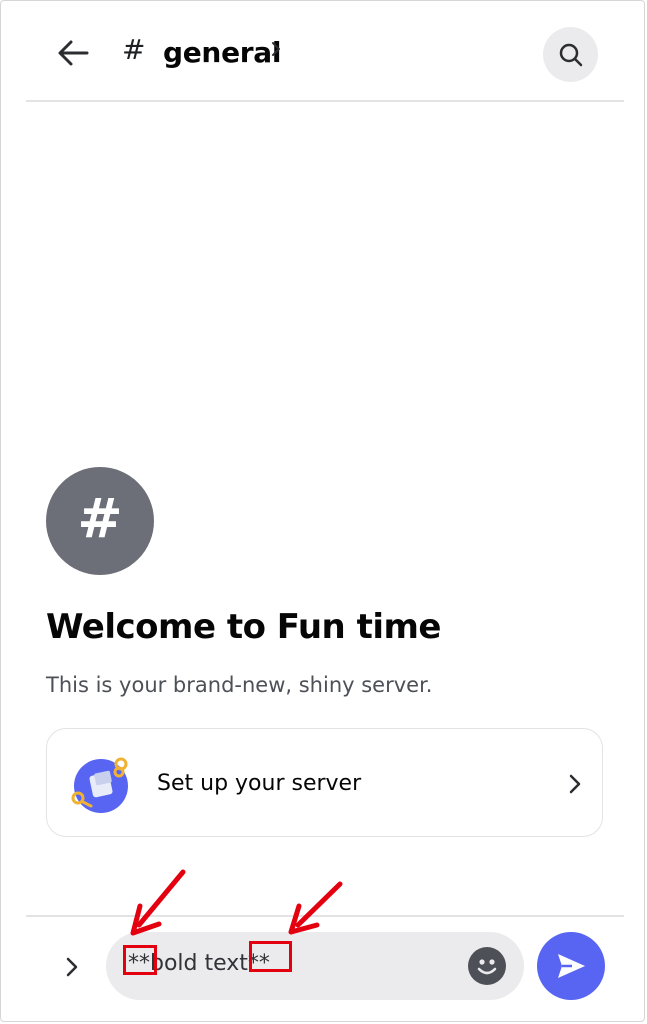 The image size is (647, 1024). Describe the element at coordinates (140, 960) in the screenshot. I see `annotation-box-opening-asterisks` at that location.